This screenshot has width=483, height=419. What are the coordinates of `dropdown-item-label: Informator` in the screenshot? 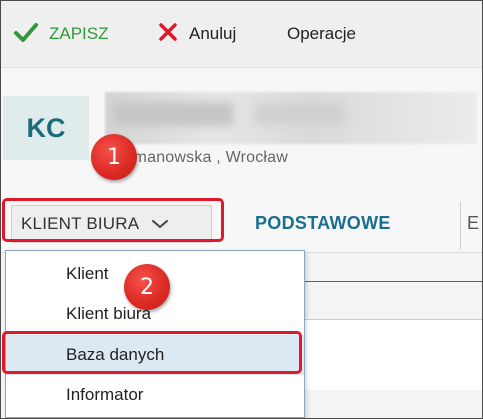 It's located at (105, 394).